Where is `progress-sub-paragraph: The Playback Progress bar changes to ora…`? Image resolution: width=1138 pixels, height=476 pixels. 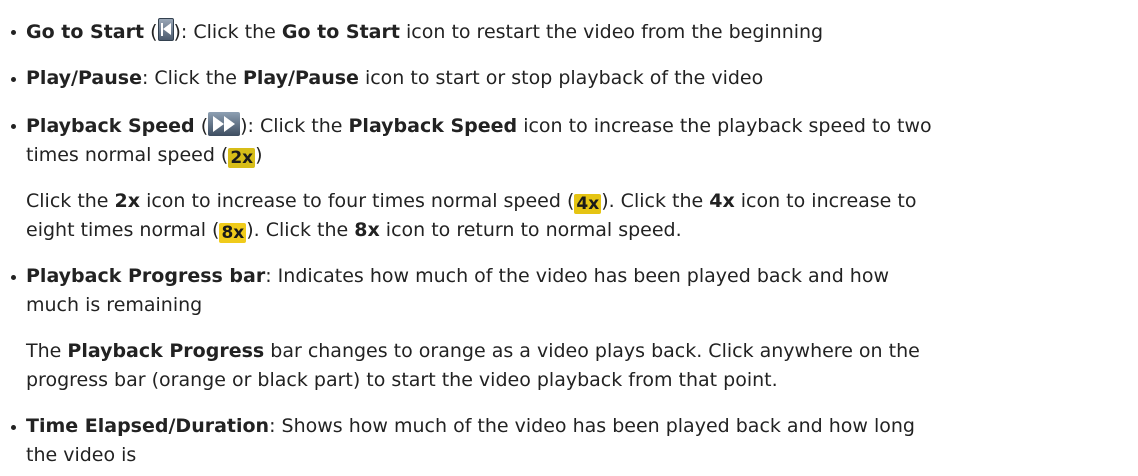 progress-sub-paragraph: The Playback Progress bar changes to ora… is located at coordinates (473, 351).